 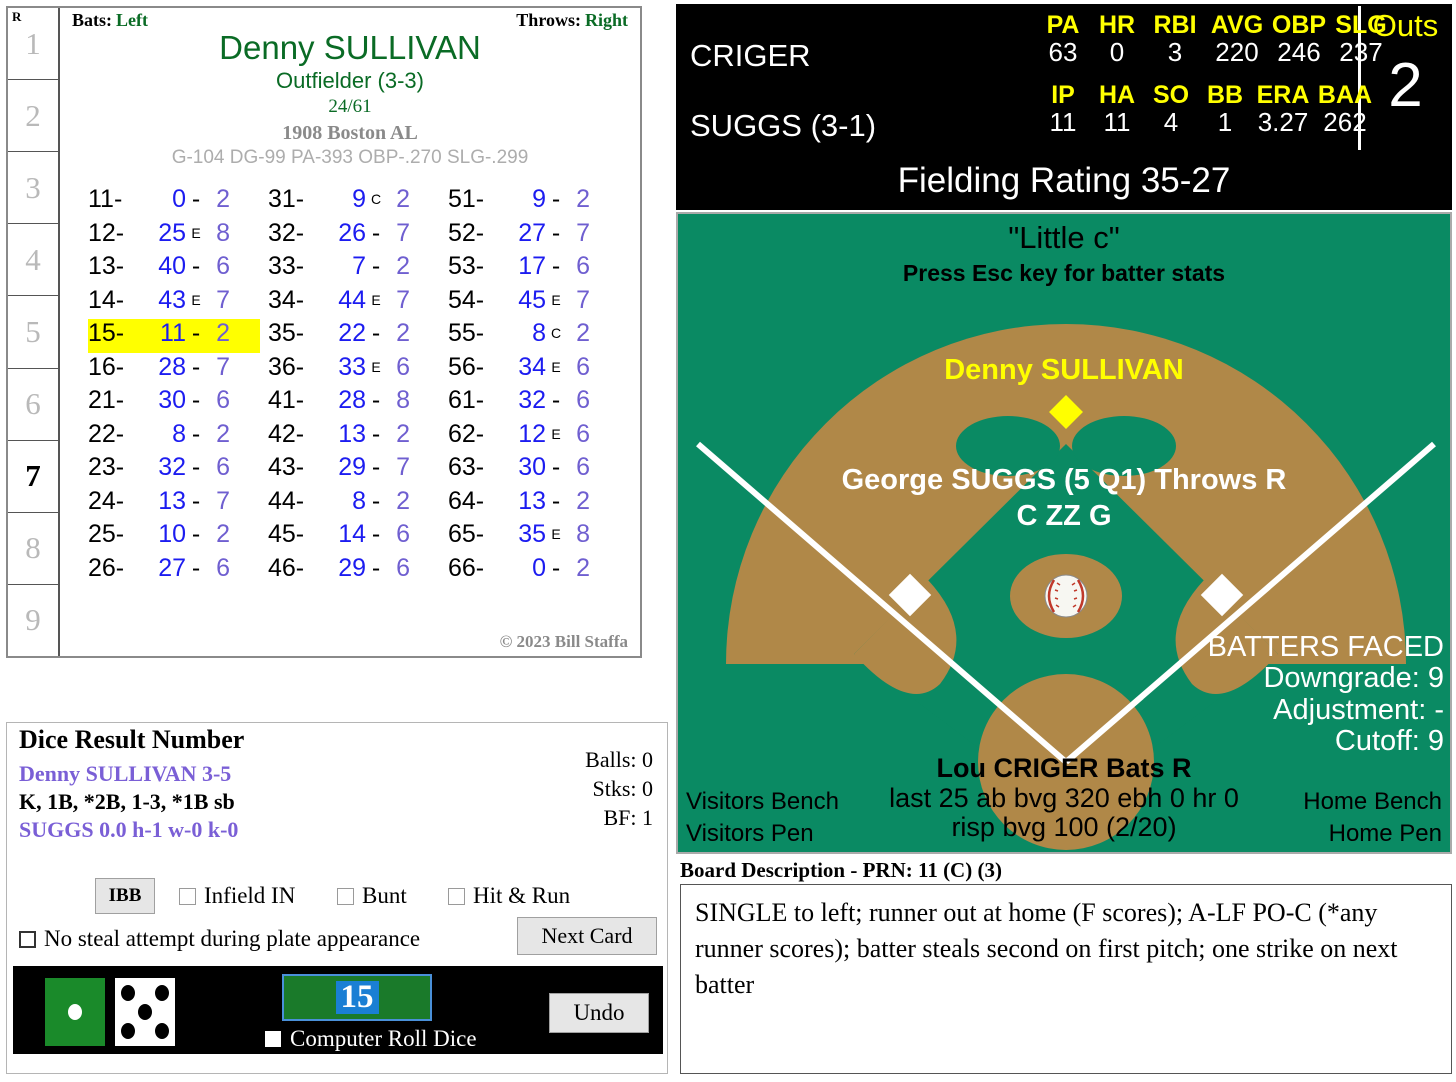 I want to click on roll-row: 26- 27-6, so click(x=174, y=571).